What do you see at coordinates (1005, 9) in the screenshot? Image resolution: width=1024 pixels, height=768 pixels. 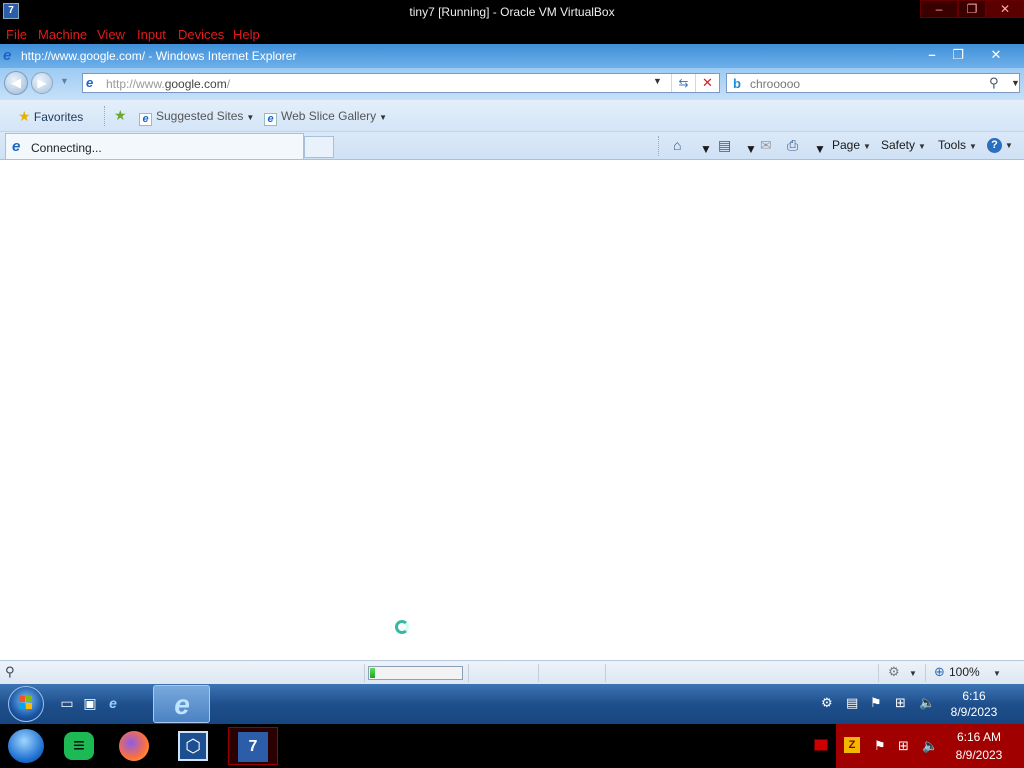 I see `vbox-close-button: ✕` at bounding box center [1005, 9].